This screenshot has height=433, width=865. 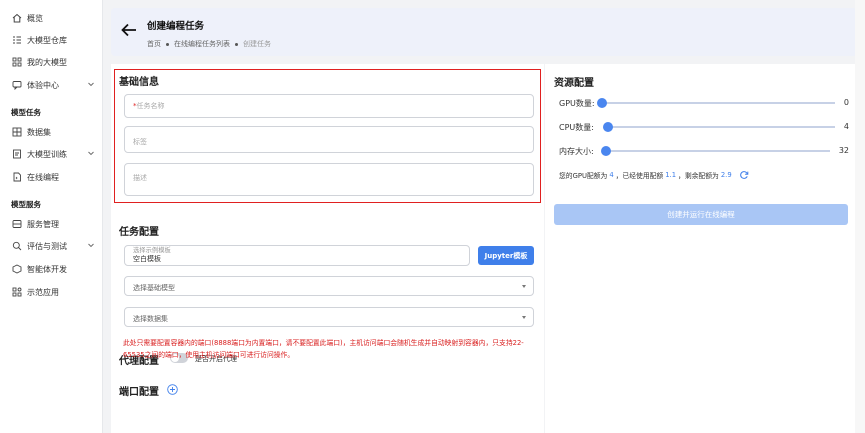 I want to click on sidebar-item-dataset: 数据集, so click(x=51, y=132).